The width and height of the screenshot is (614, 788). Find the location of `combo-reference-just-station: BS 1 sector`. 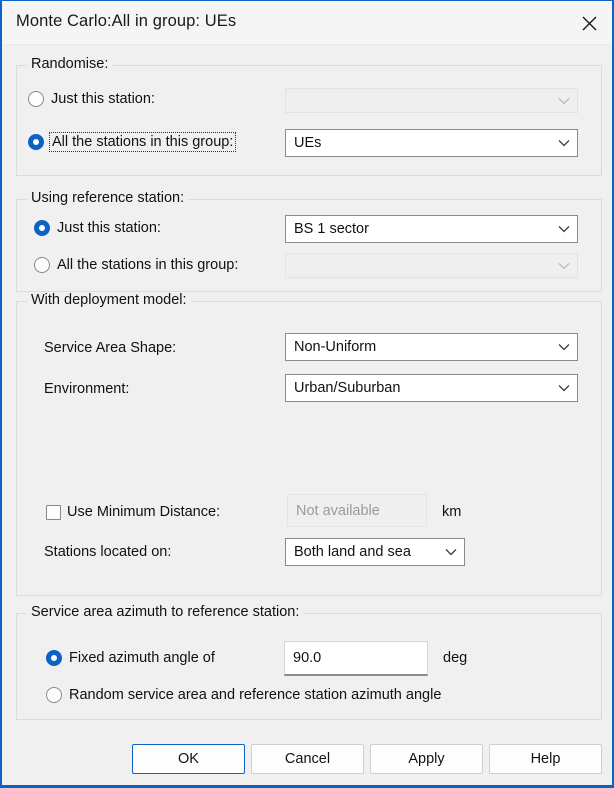

combo-reference-just-station: BS 1 sector is located at coordinates (431, 229).